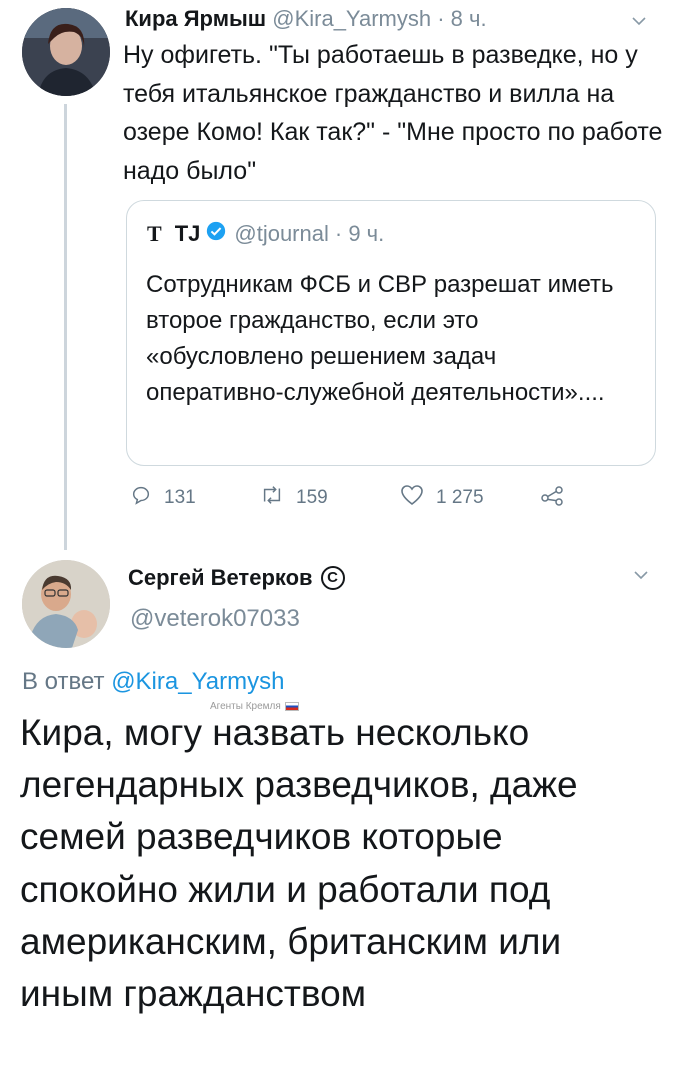 This screenshot has width=678, height=1080. Describe the element at coordinates (312, 497) in the screenshot. I see `retweet-count: 159` at that location.